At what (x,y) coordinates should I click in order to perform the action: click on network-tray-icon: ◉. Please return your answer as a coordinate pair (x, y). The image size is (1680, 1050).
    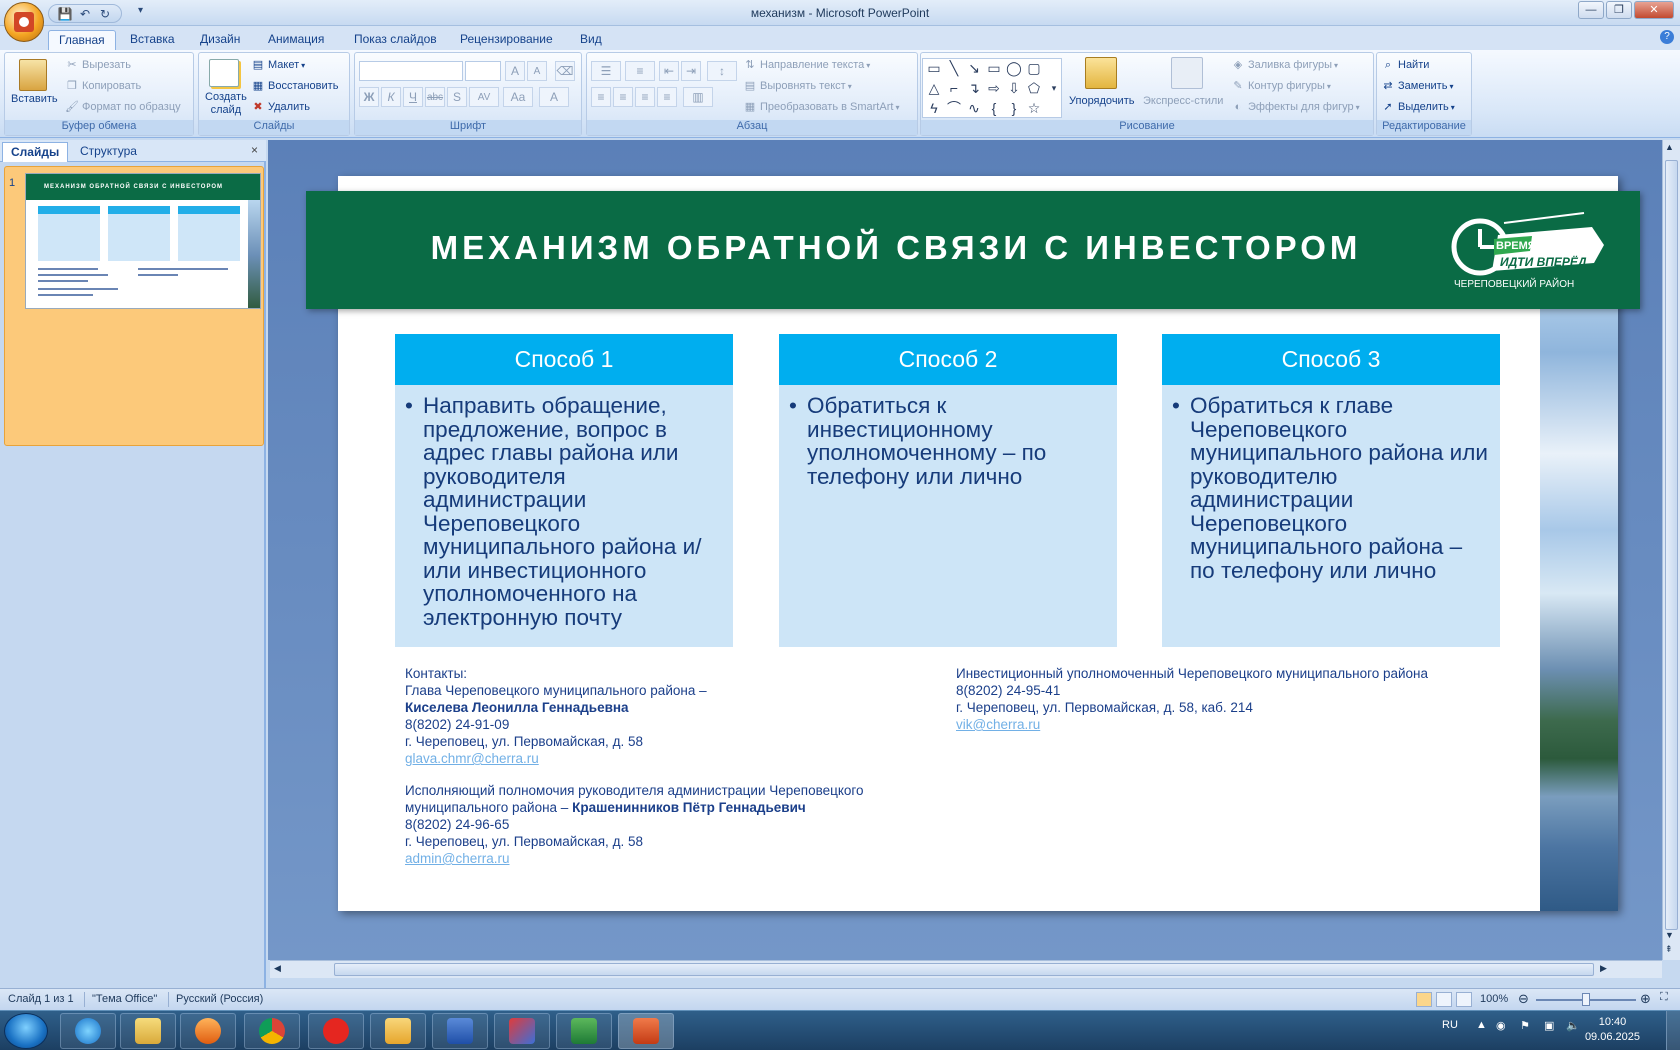
    Looking at the image, I should click on (1501, 1025).